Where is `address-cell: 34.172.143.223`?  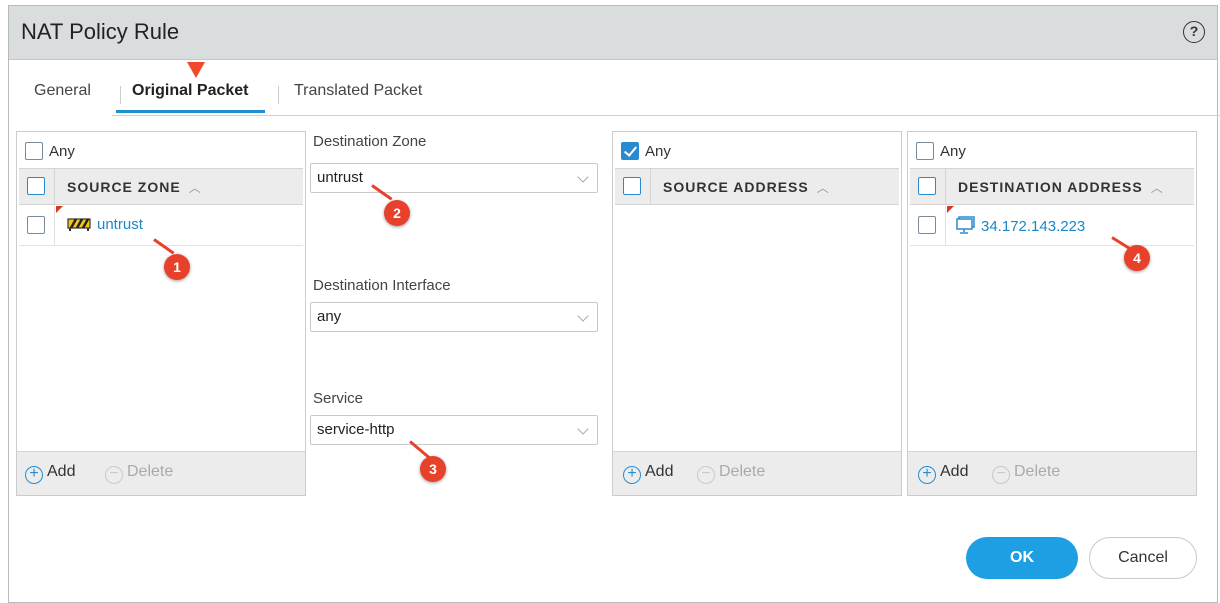 address-cell: 34.172.143.223 is located at coordinates (1020, 226).